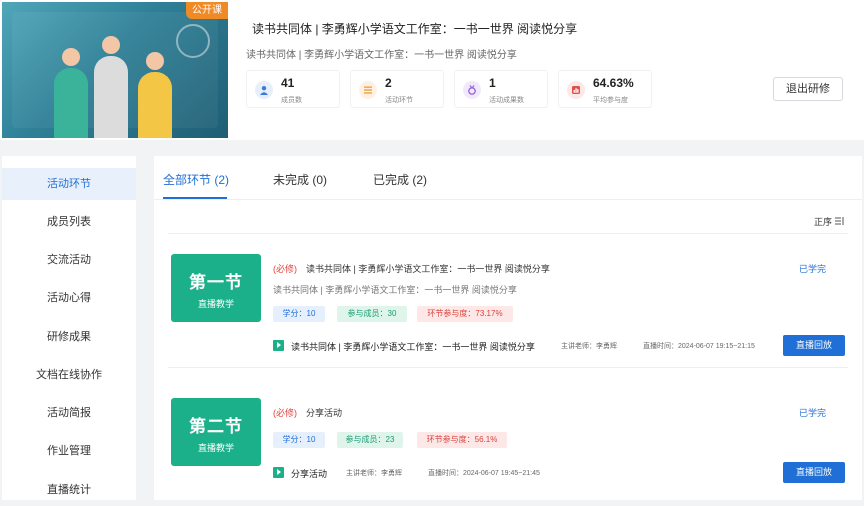 The height and width of the screenshot is (506, 864). What do you see at coordinates (196, 179) in the screenshot?
I see `tab-all: 全部环节 (2)` at bounding box center [196, 179].